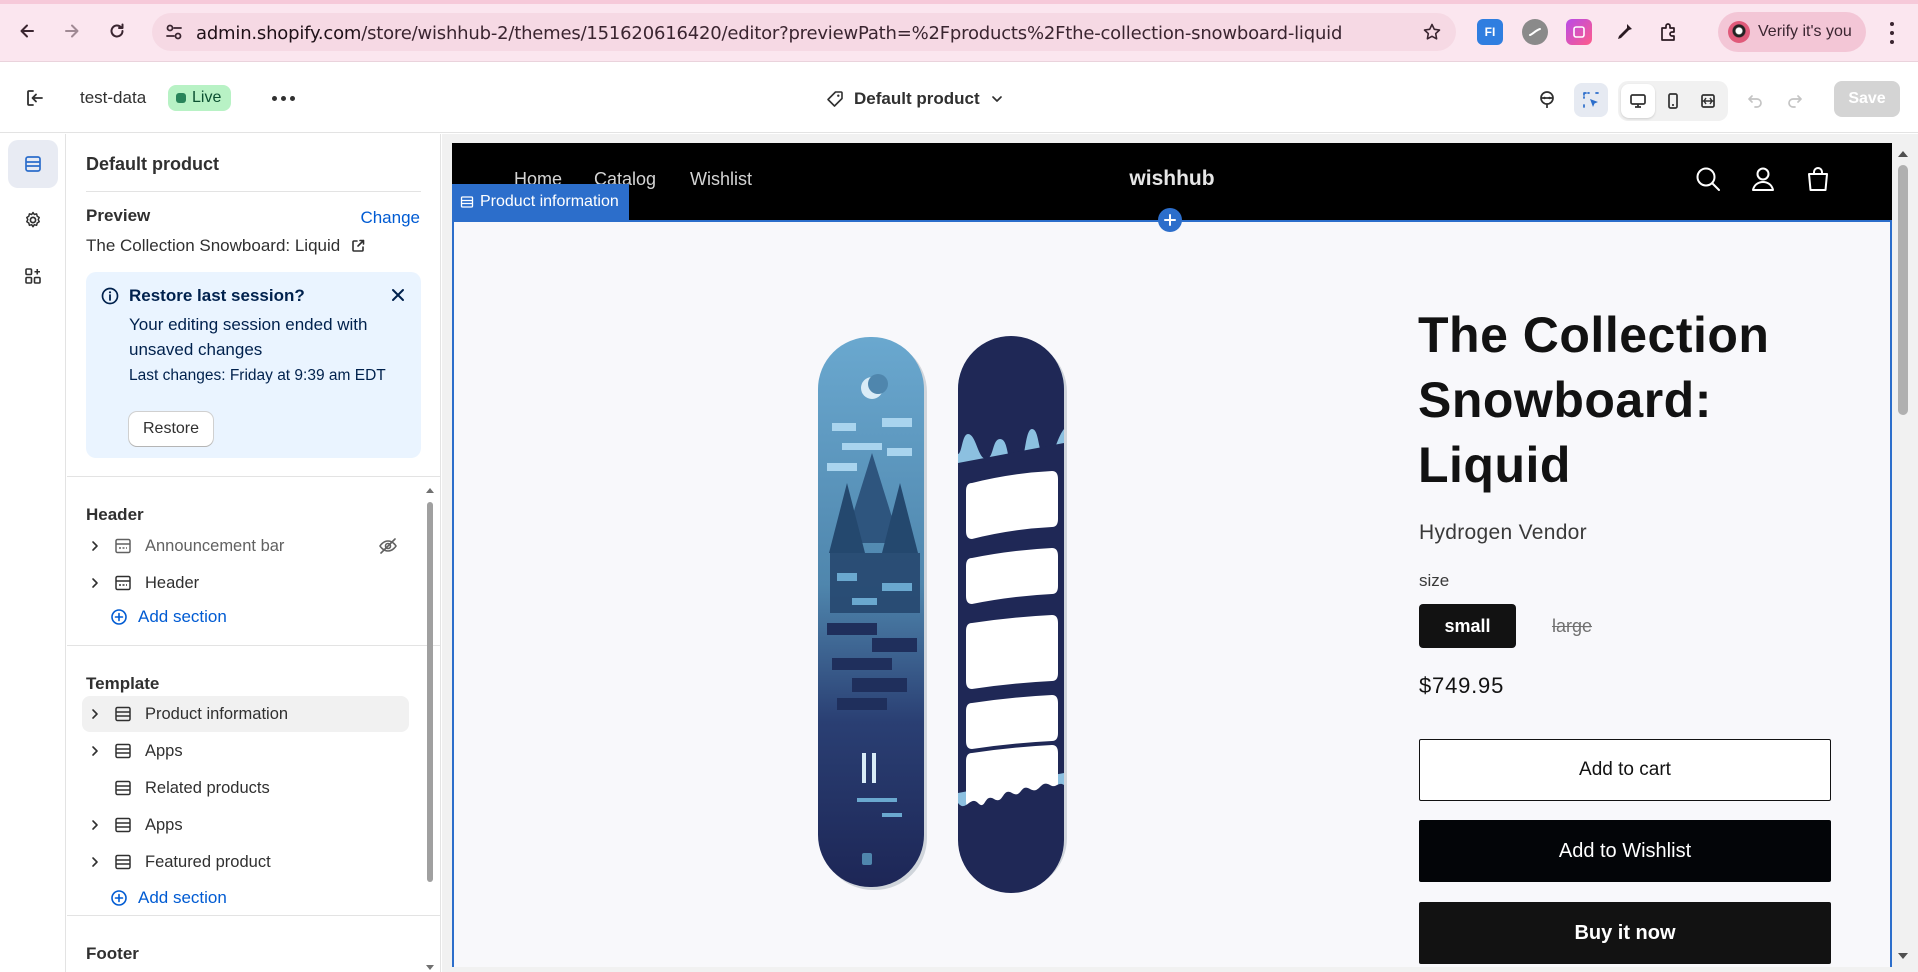 The width and height of the screenshot is (1918, 972). Describe the element at coordinates (1625, 851) in the screenshot. I see `add-to-wishlist-button: Add to Wishlist` at that location.